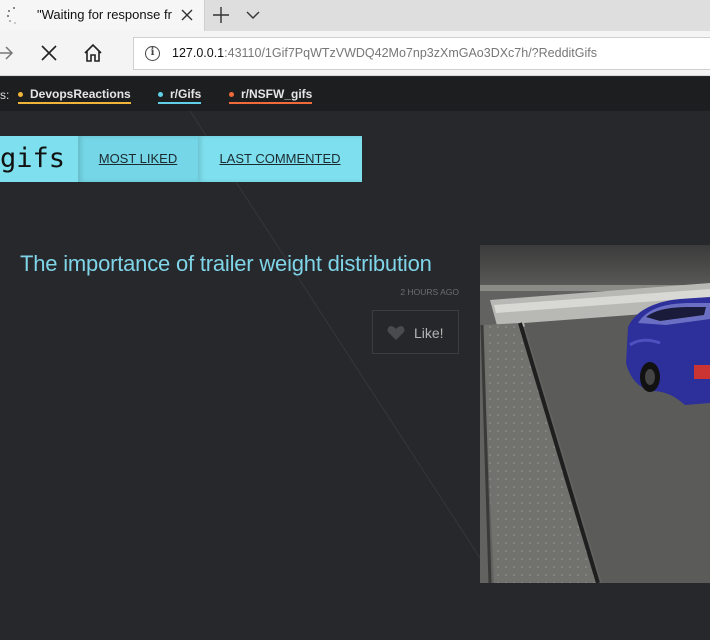 The width and height of the screenshot is (710, 640). Describe the element at coordinates (221, 15) in the screenshot. I see `new-tab-icon` at that location.